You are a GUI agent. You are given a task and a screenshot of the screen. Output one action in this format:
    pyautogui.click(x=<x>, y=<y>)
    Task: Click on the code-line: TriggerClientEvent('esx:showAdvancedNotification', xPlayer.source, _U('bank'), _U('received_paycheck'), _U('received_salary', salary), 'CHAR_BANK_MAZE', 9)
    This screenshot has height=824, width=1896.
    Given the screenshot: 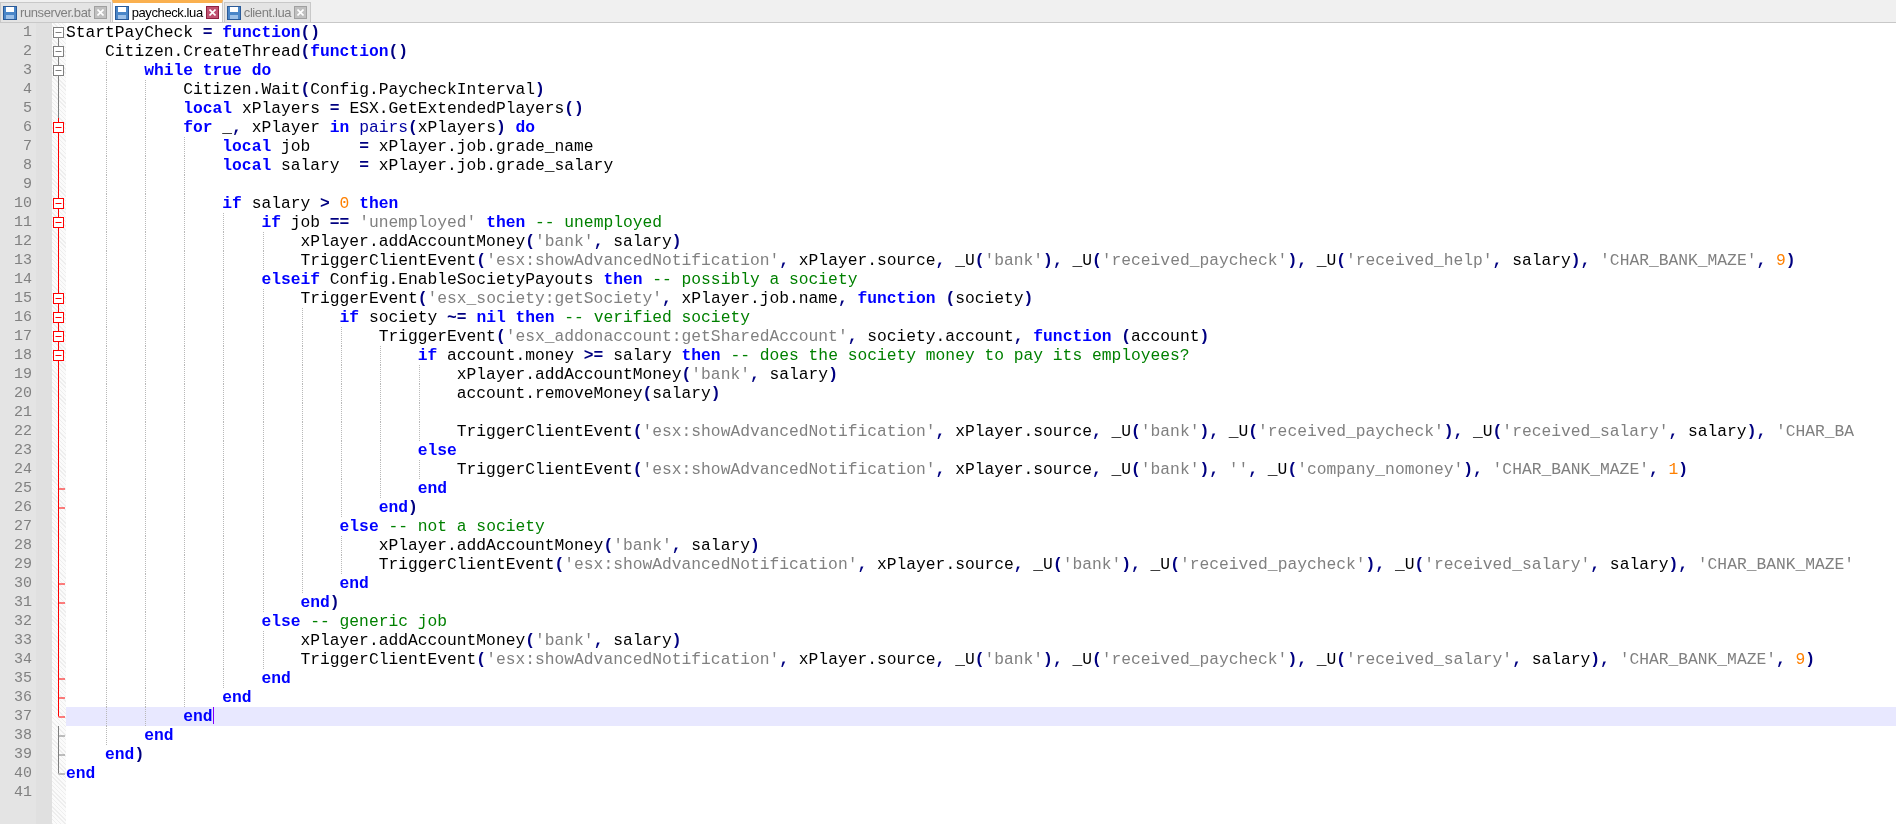 What is the action you would take?
    pyautogui.click(x=1057, y=659)
    